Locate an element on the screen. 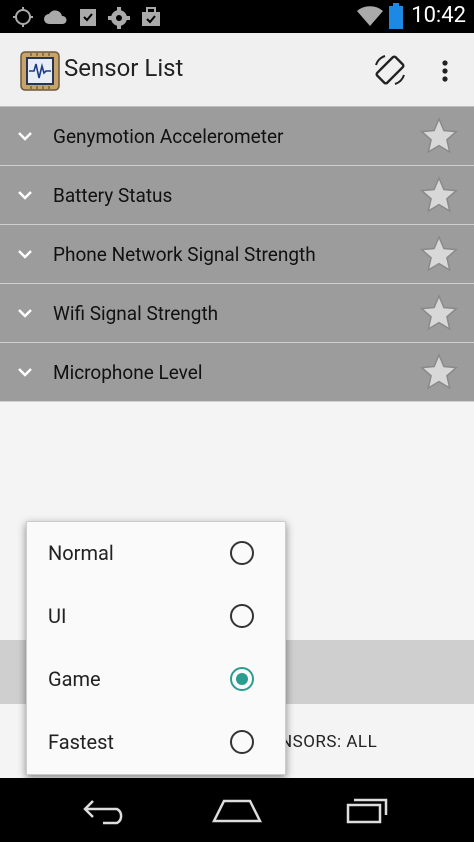  navigation-bar is located at coordinates (237, 810).